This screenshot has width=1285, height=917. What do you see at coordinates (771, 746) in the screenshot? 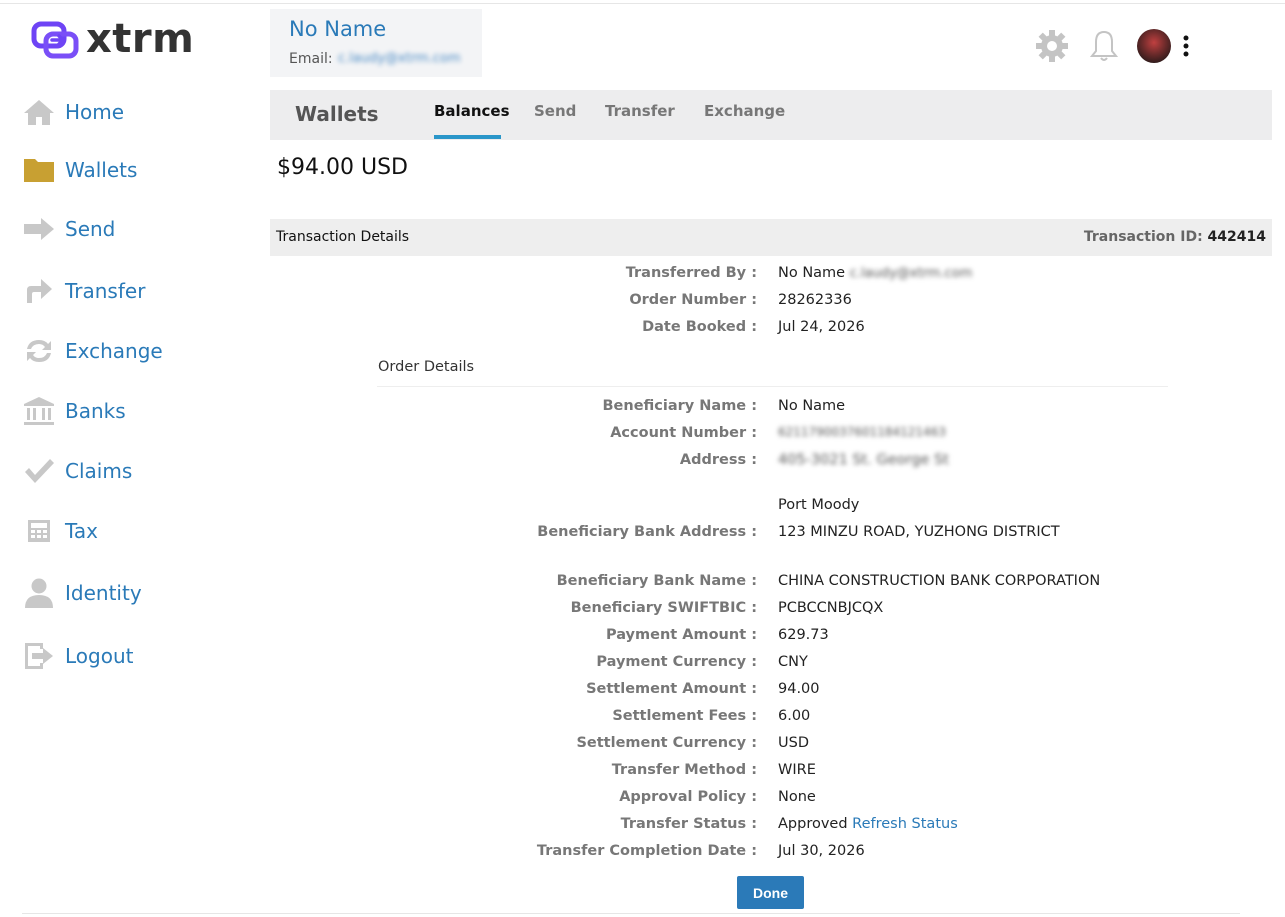
I see `field-settlement-currency: Settlement Currency USD` at bounding box center [771, 746].